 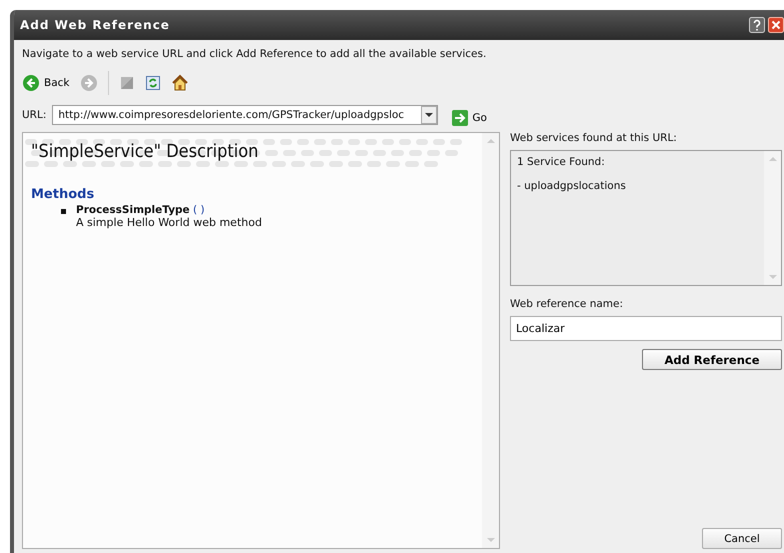 What do you see at coordinates (567, 304) in the screenshot?
I see `reference-name-label: Web reference name:` at bounding box center [567, 304].